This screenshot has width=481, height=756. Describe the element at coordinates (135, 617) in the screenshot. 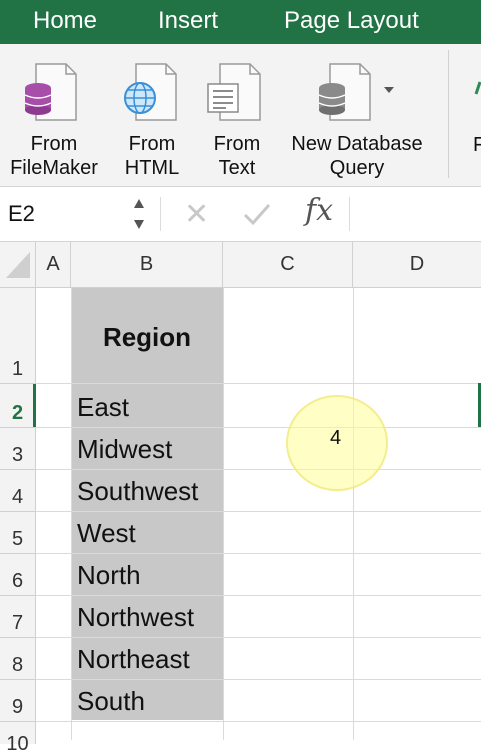

I see `cell-b7: Northwest` at that location.